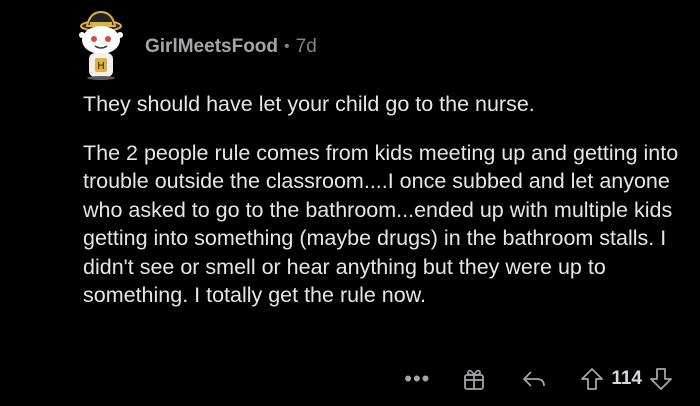 The height and width of the screenshot is (406, 700). I want to click on upvote-button, so click(592, 379).